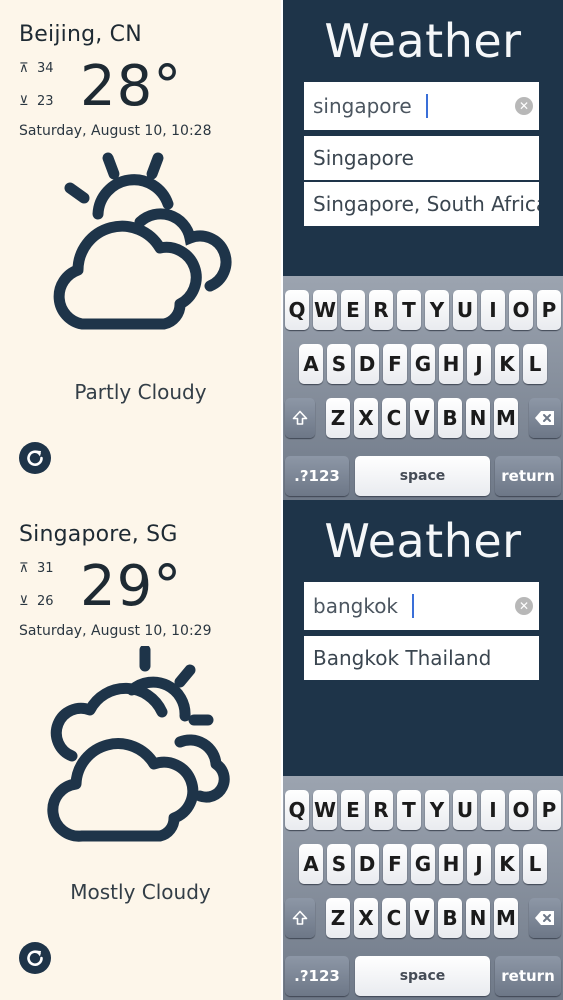  What do you see at coordinates (24, 101) in the screenshot?
I see `low-arrow-icon: ⊻` at bounding box center [24, 101].